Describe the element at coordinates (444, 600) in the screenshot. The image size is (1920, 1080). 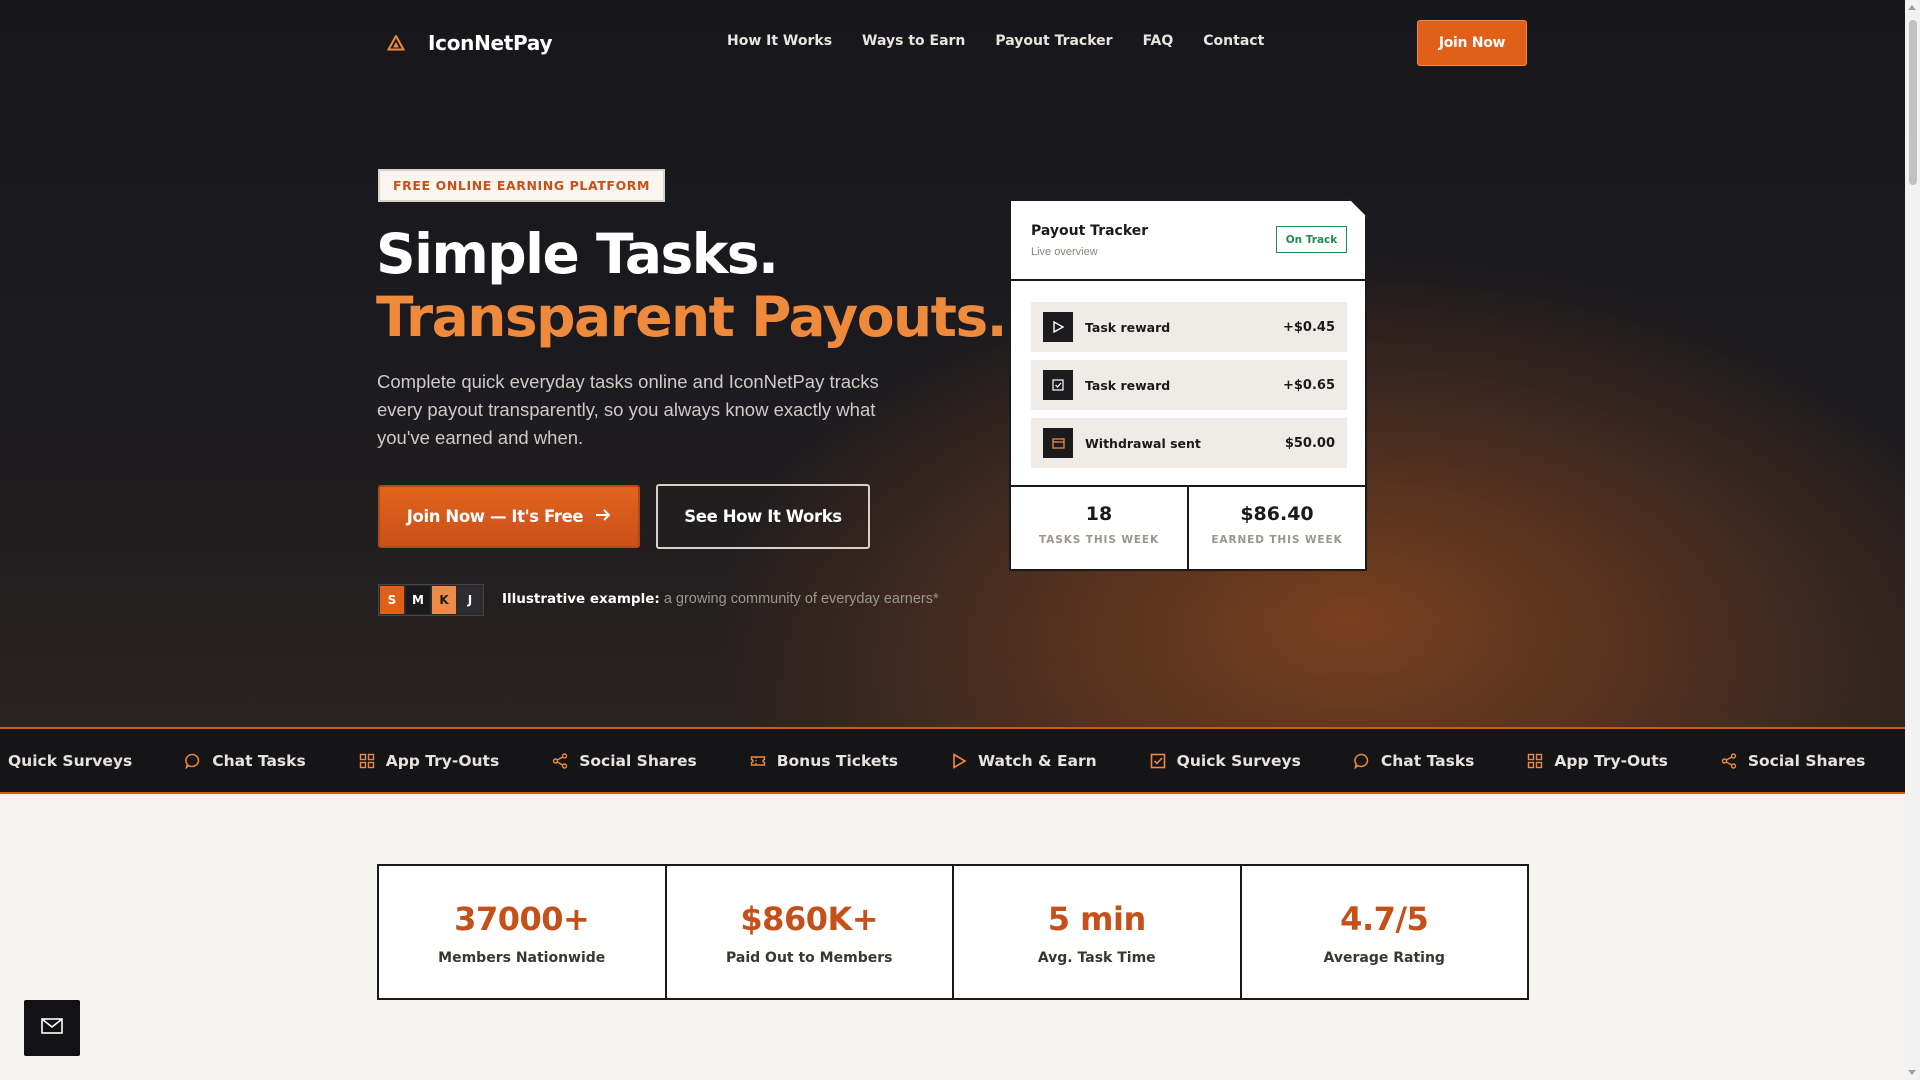
I see `avatar: K` at that location.